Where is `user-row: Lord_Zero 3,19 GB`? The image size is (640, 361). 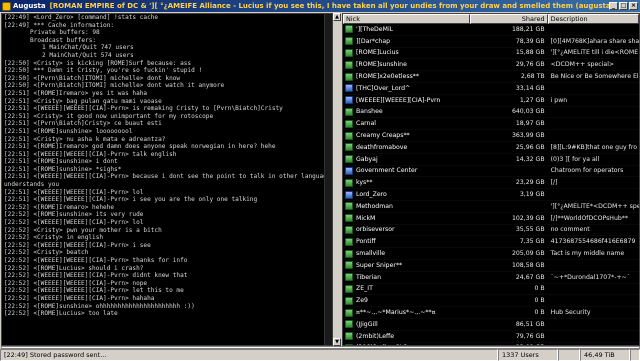 user-row: Lord_Zero 3,19 GB is located at coordinates (491, 195).